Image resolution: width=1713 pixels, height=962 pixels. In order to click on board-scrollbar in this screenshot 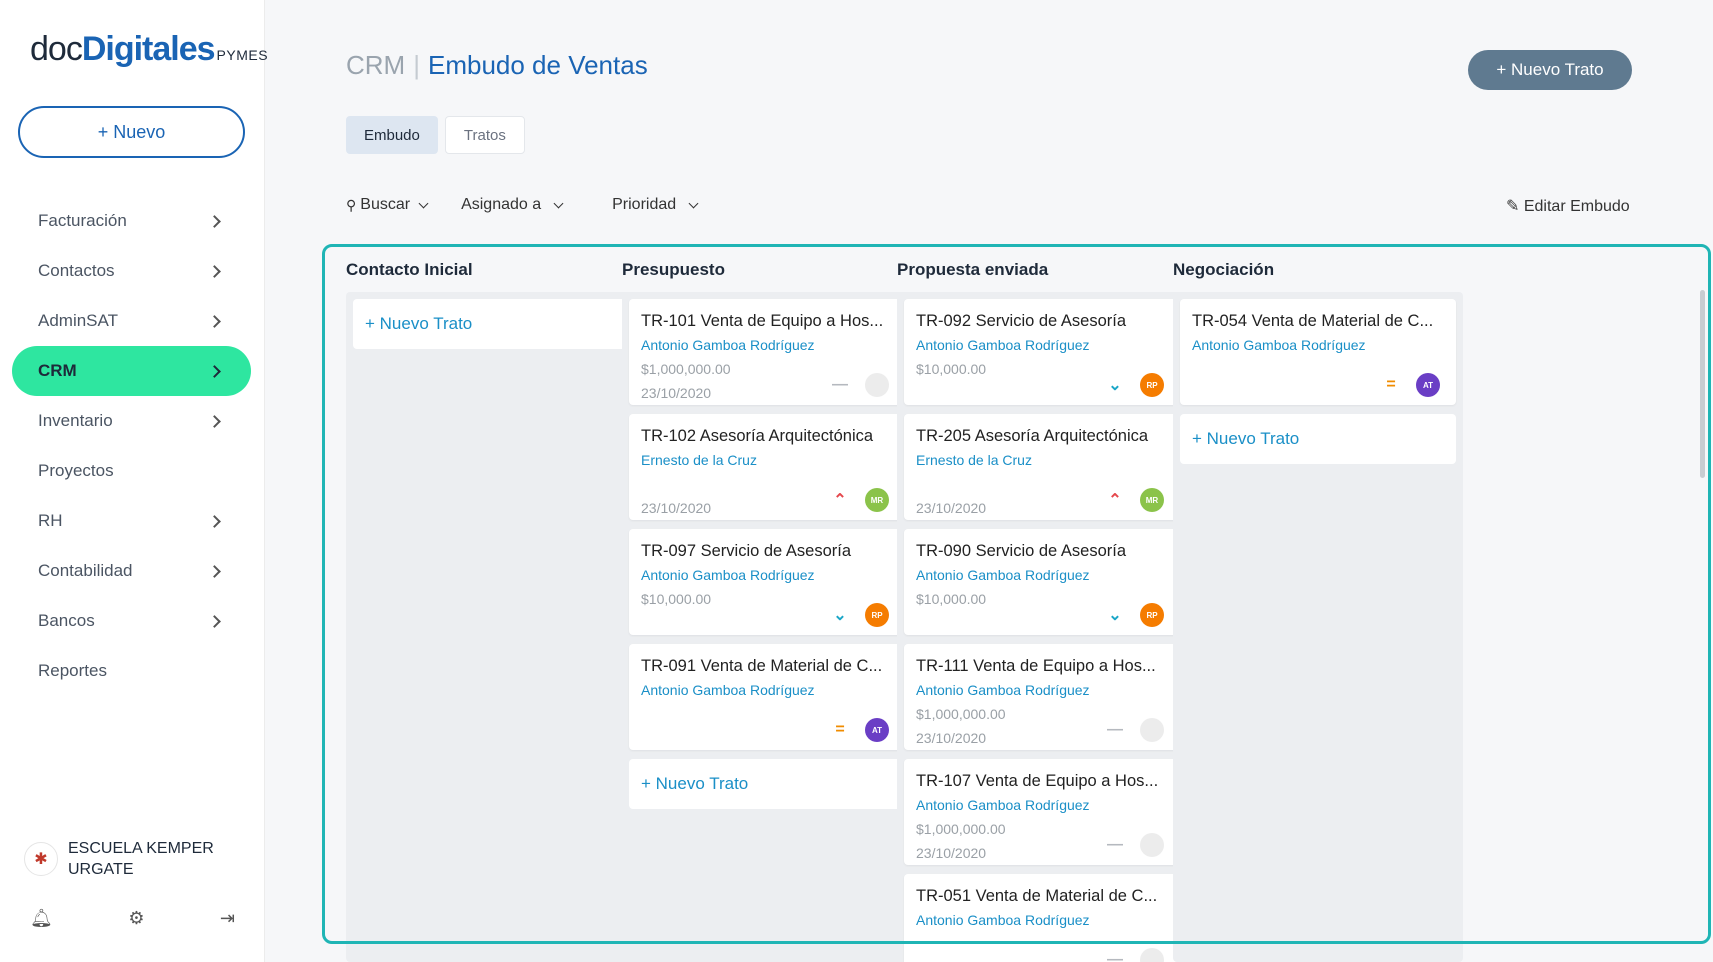, I will do `click(1702, 384)`.